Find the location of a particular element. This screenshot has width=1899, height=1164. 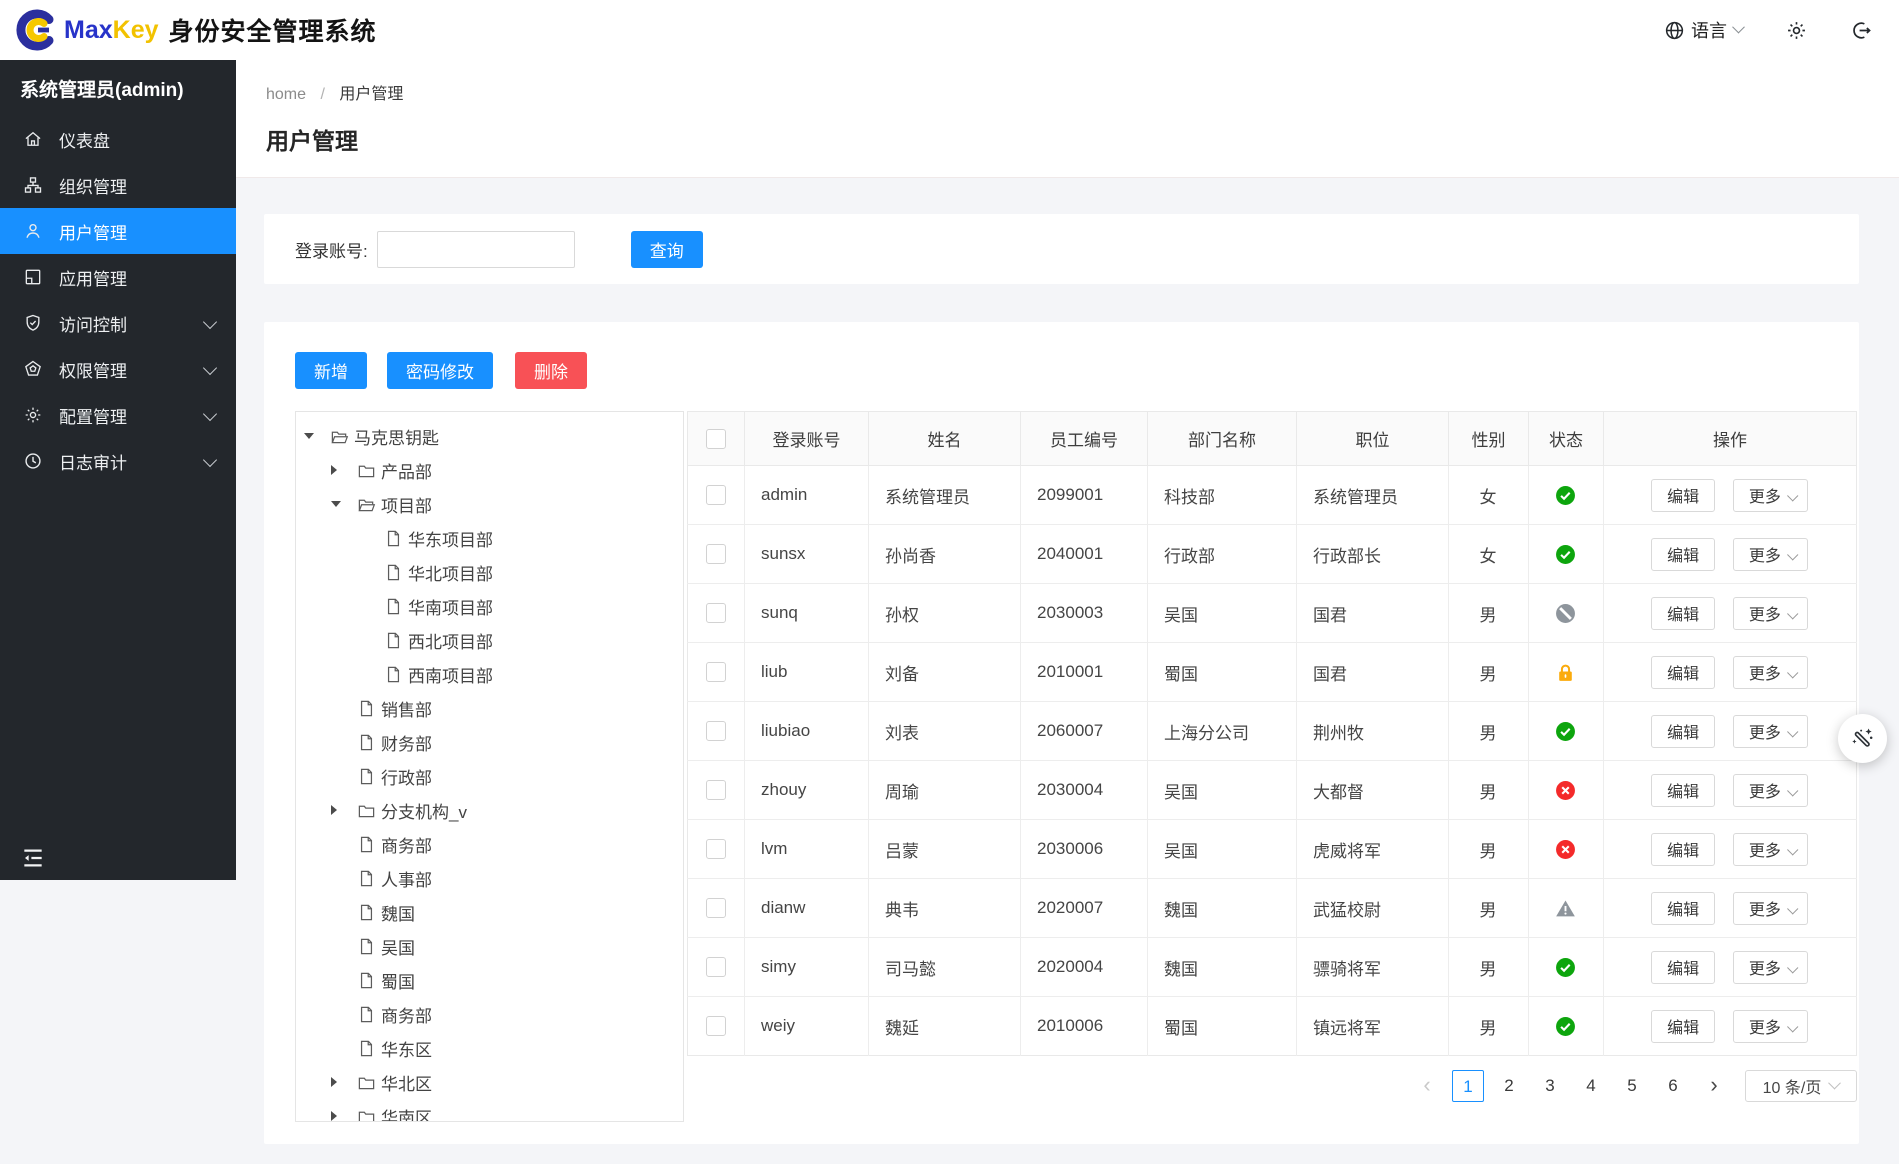

logout-button is located at coordinates (1861, 30).